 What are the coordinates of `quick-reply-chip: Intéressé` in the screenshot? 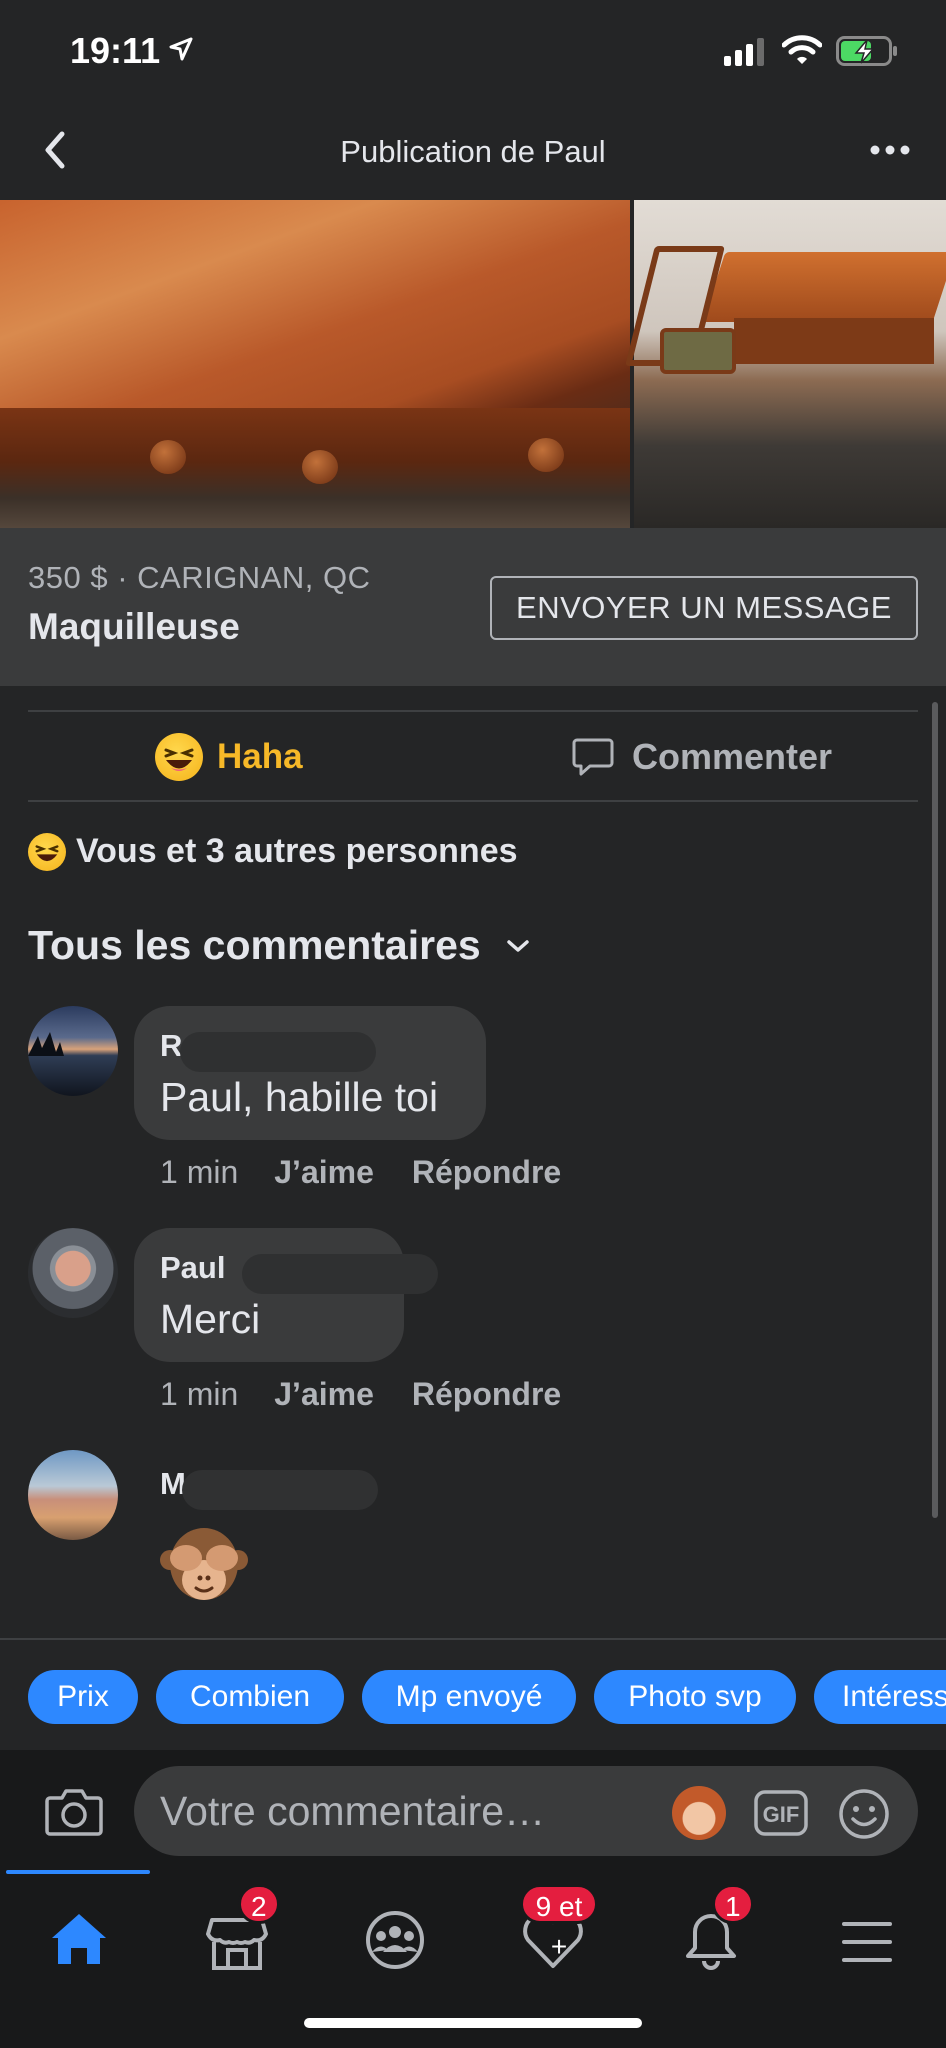 It's located at (880, 1697).